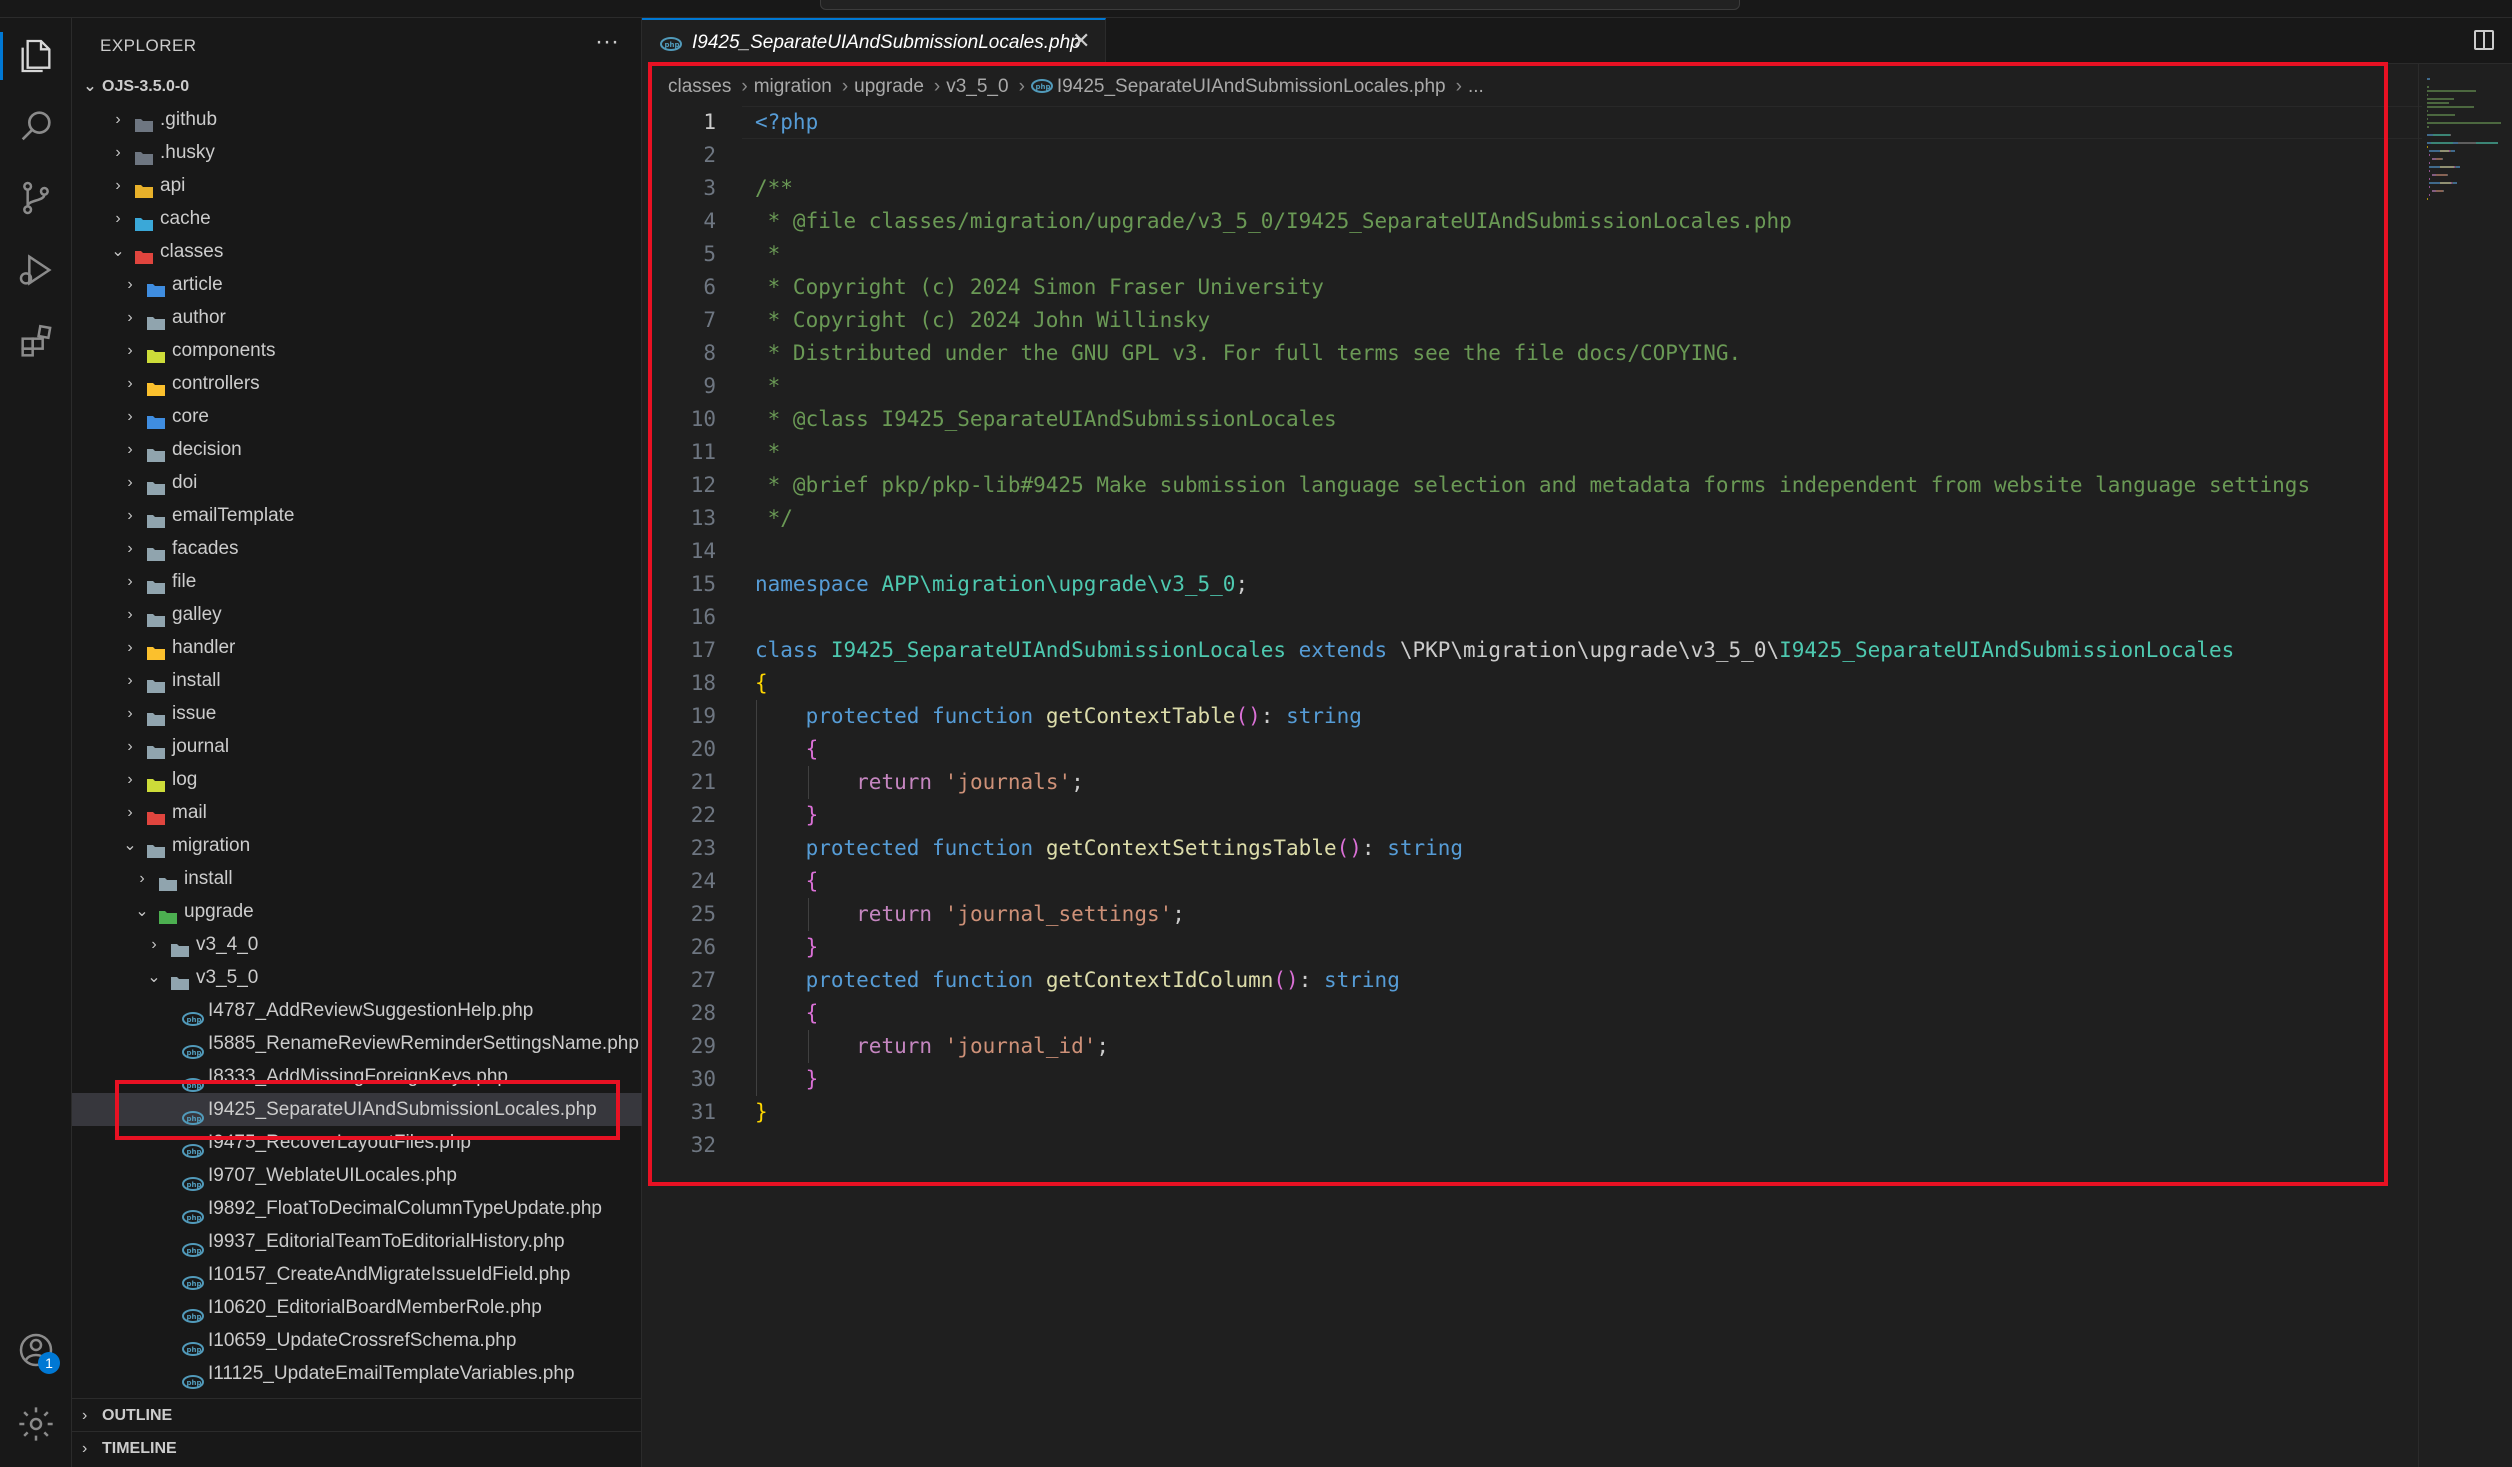 The width and height of the screenshot is (2512, 1467). I want to click on search-icon, so click(36, 126).